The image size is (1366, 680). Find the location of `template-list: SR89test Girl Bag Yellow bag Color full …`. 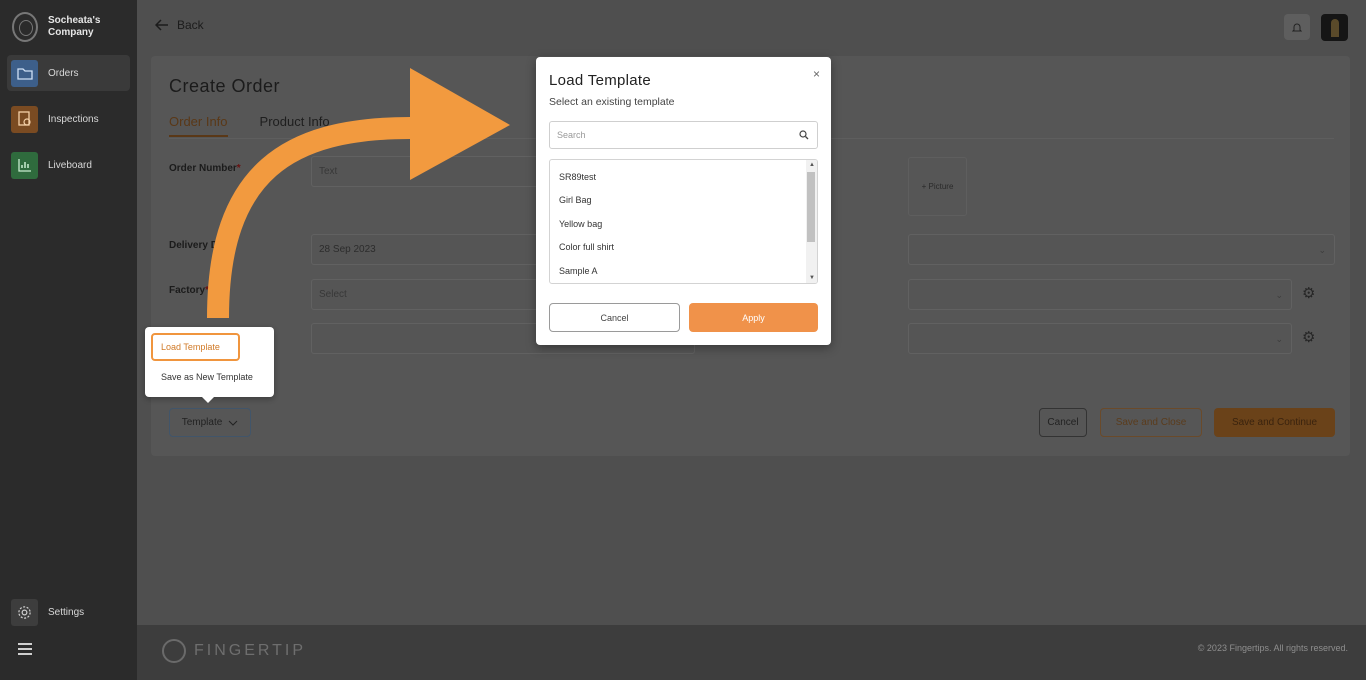

template-list: SR89test Girl Bag Yellow bag Color full … is located at coordinates (683, 221).